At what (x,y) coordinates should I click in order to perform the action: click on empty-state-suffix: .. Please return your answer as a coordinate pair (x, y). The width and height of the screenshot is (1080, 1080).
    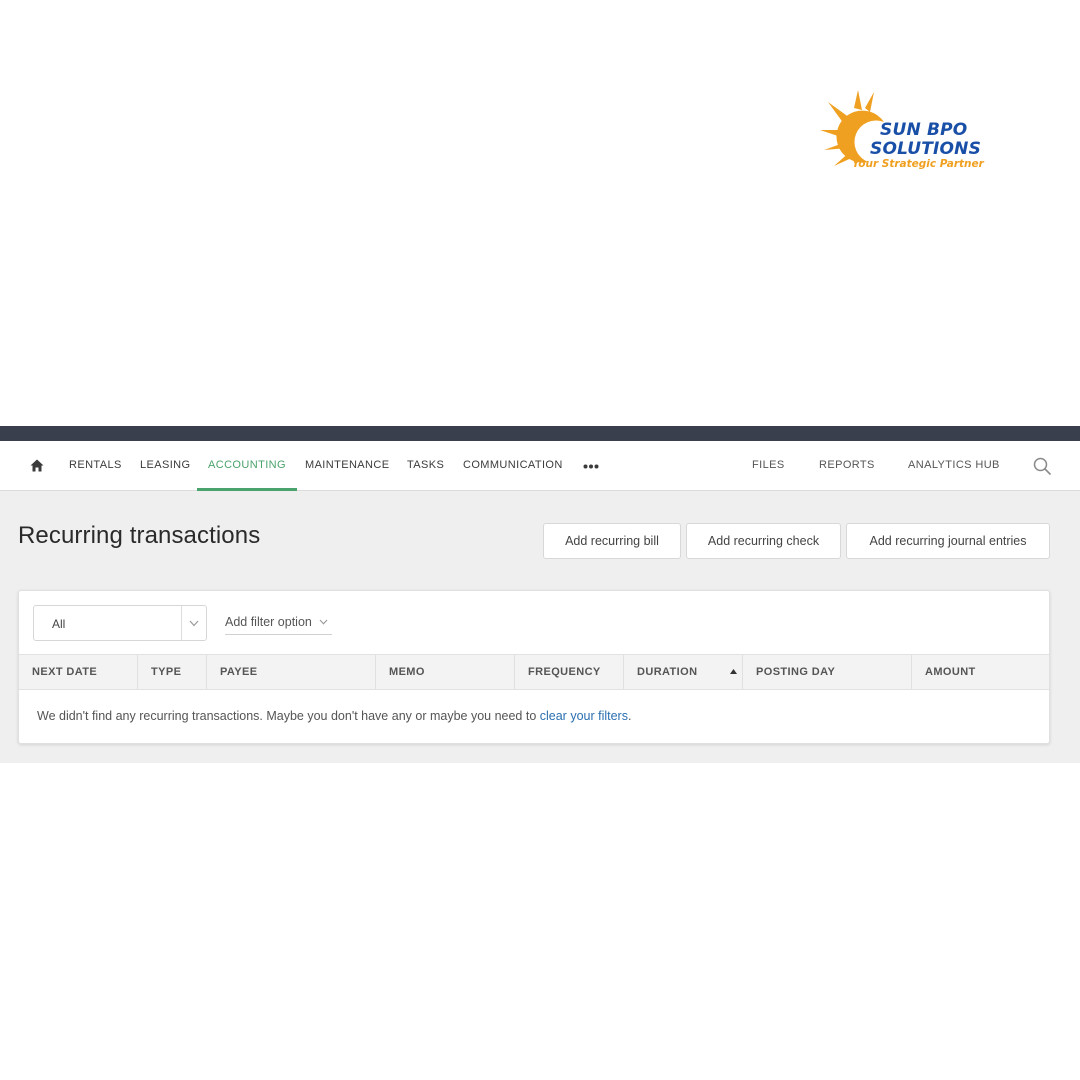
    Looking at the image, I should click on (629, 716).